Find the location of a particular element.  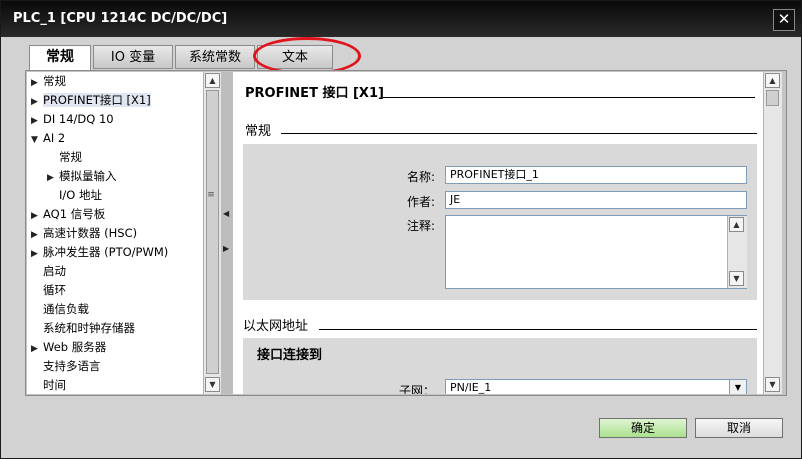

grip-icon: ≡ is located at coordinates (211, 195).